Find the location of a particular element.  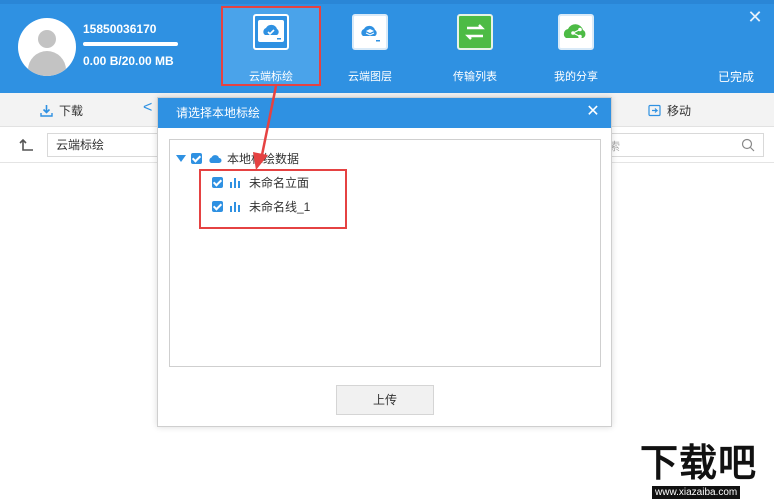

cloud-plot-icon is located at coordinates (271, 32).